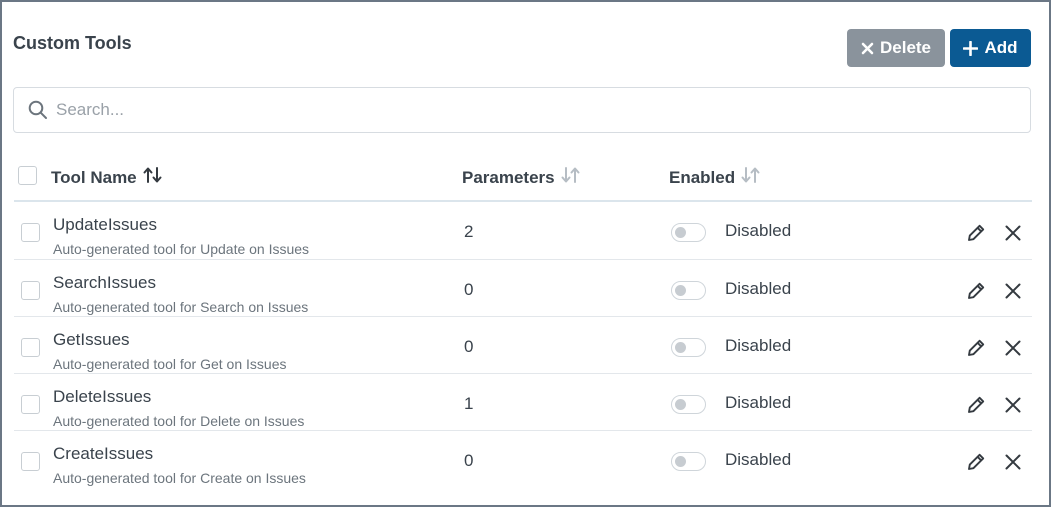  What do you see at coordinates (105, 224) in the screenshot?
I see `tool-name: UpdateIssues` at bounding box center [105, 224].